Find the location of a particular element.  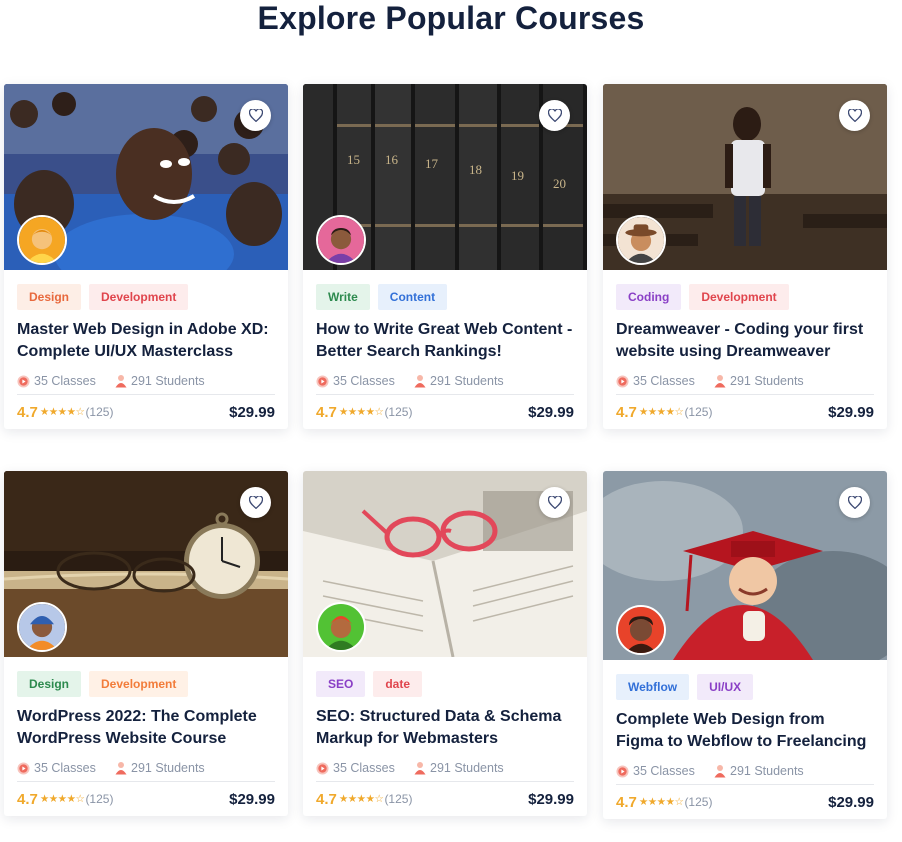

tag: Coding is located at coordinates (649, 297).